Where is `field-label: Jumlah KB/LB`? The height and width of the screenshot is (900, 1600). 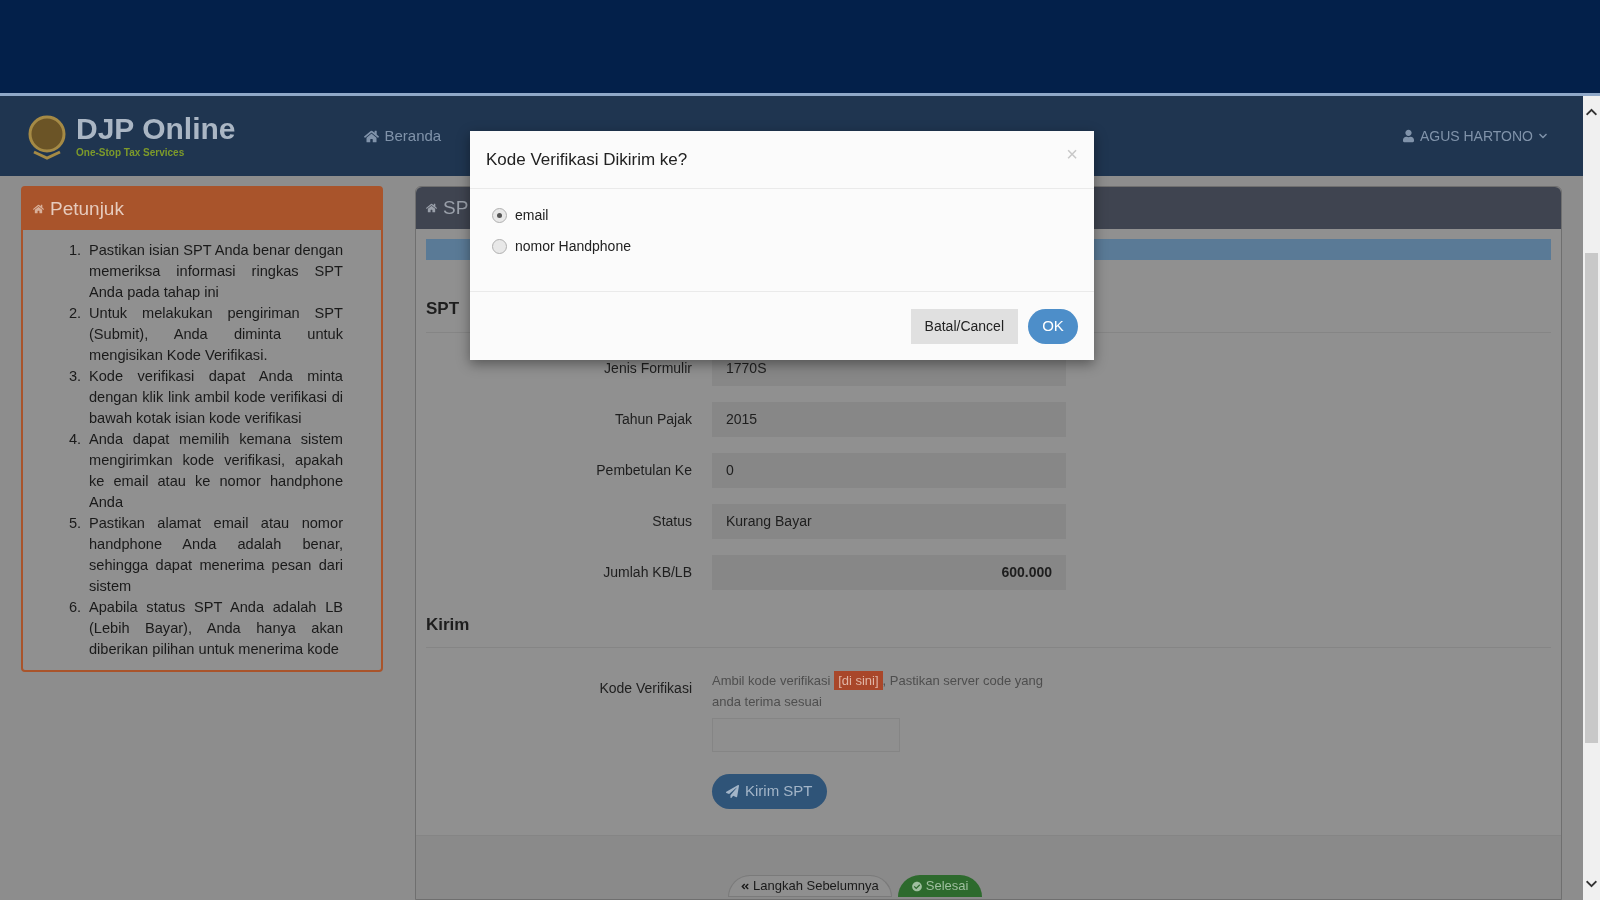 field-label: Jumlah KB/LB is located at coordinates (647, 572).